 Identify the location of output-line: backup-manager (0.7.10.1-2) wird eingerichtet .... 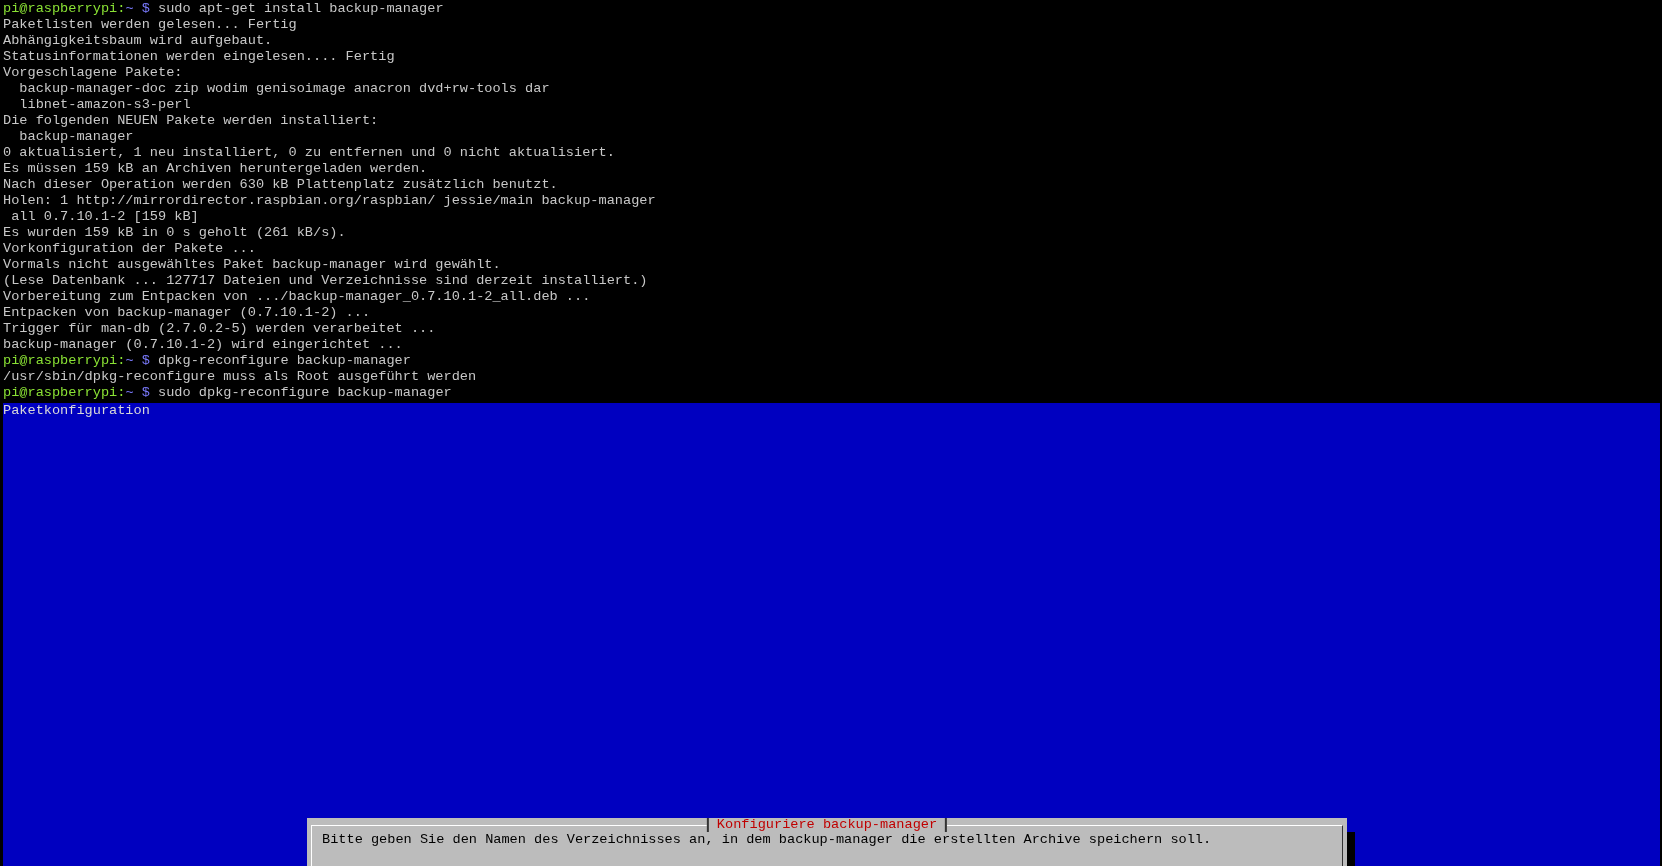
(203, 344).